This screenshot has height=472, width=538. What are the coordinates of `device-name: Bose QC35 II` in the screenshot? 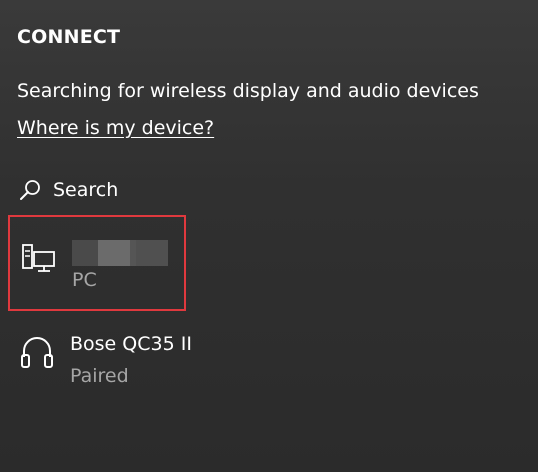 It's located at (131, 344).